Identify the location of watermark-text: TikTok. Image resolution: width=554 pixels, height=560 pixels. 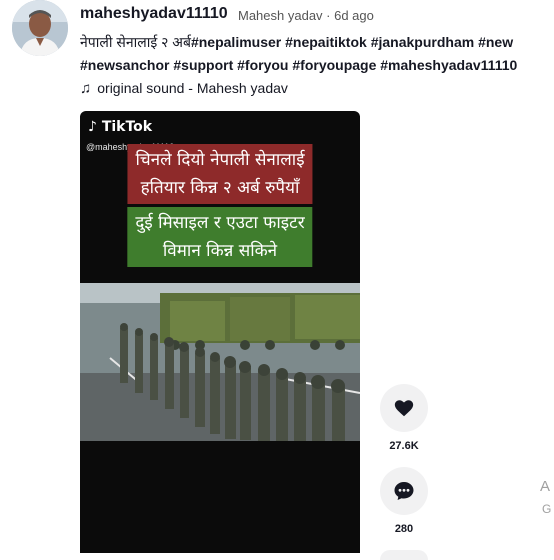
(127, 127).